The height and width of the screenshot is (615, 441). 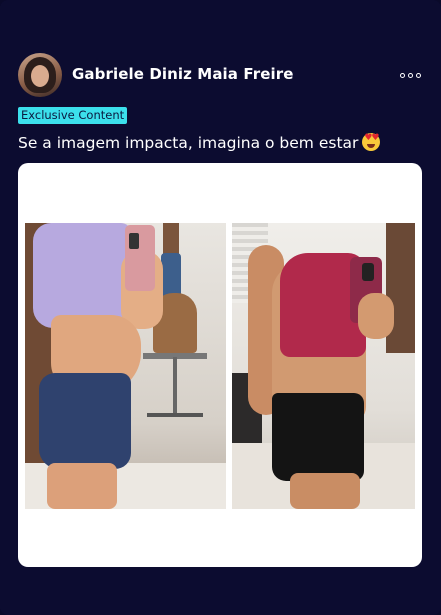 What do you see at coordinates (410, 75) in the screenshot?
I see `more-options-icon` at bounding box center [410, 75].